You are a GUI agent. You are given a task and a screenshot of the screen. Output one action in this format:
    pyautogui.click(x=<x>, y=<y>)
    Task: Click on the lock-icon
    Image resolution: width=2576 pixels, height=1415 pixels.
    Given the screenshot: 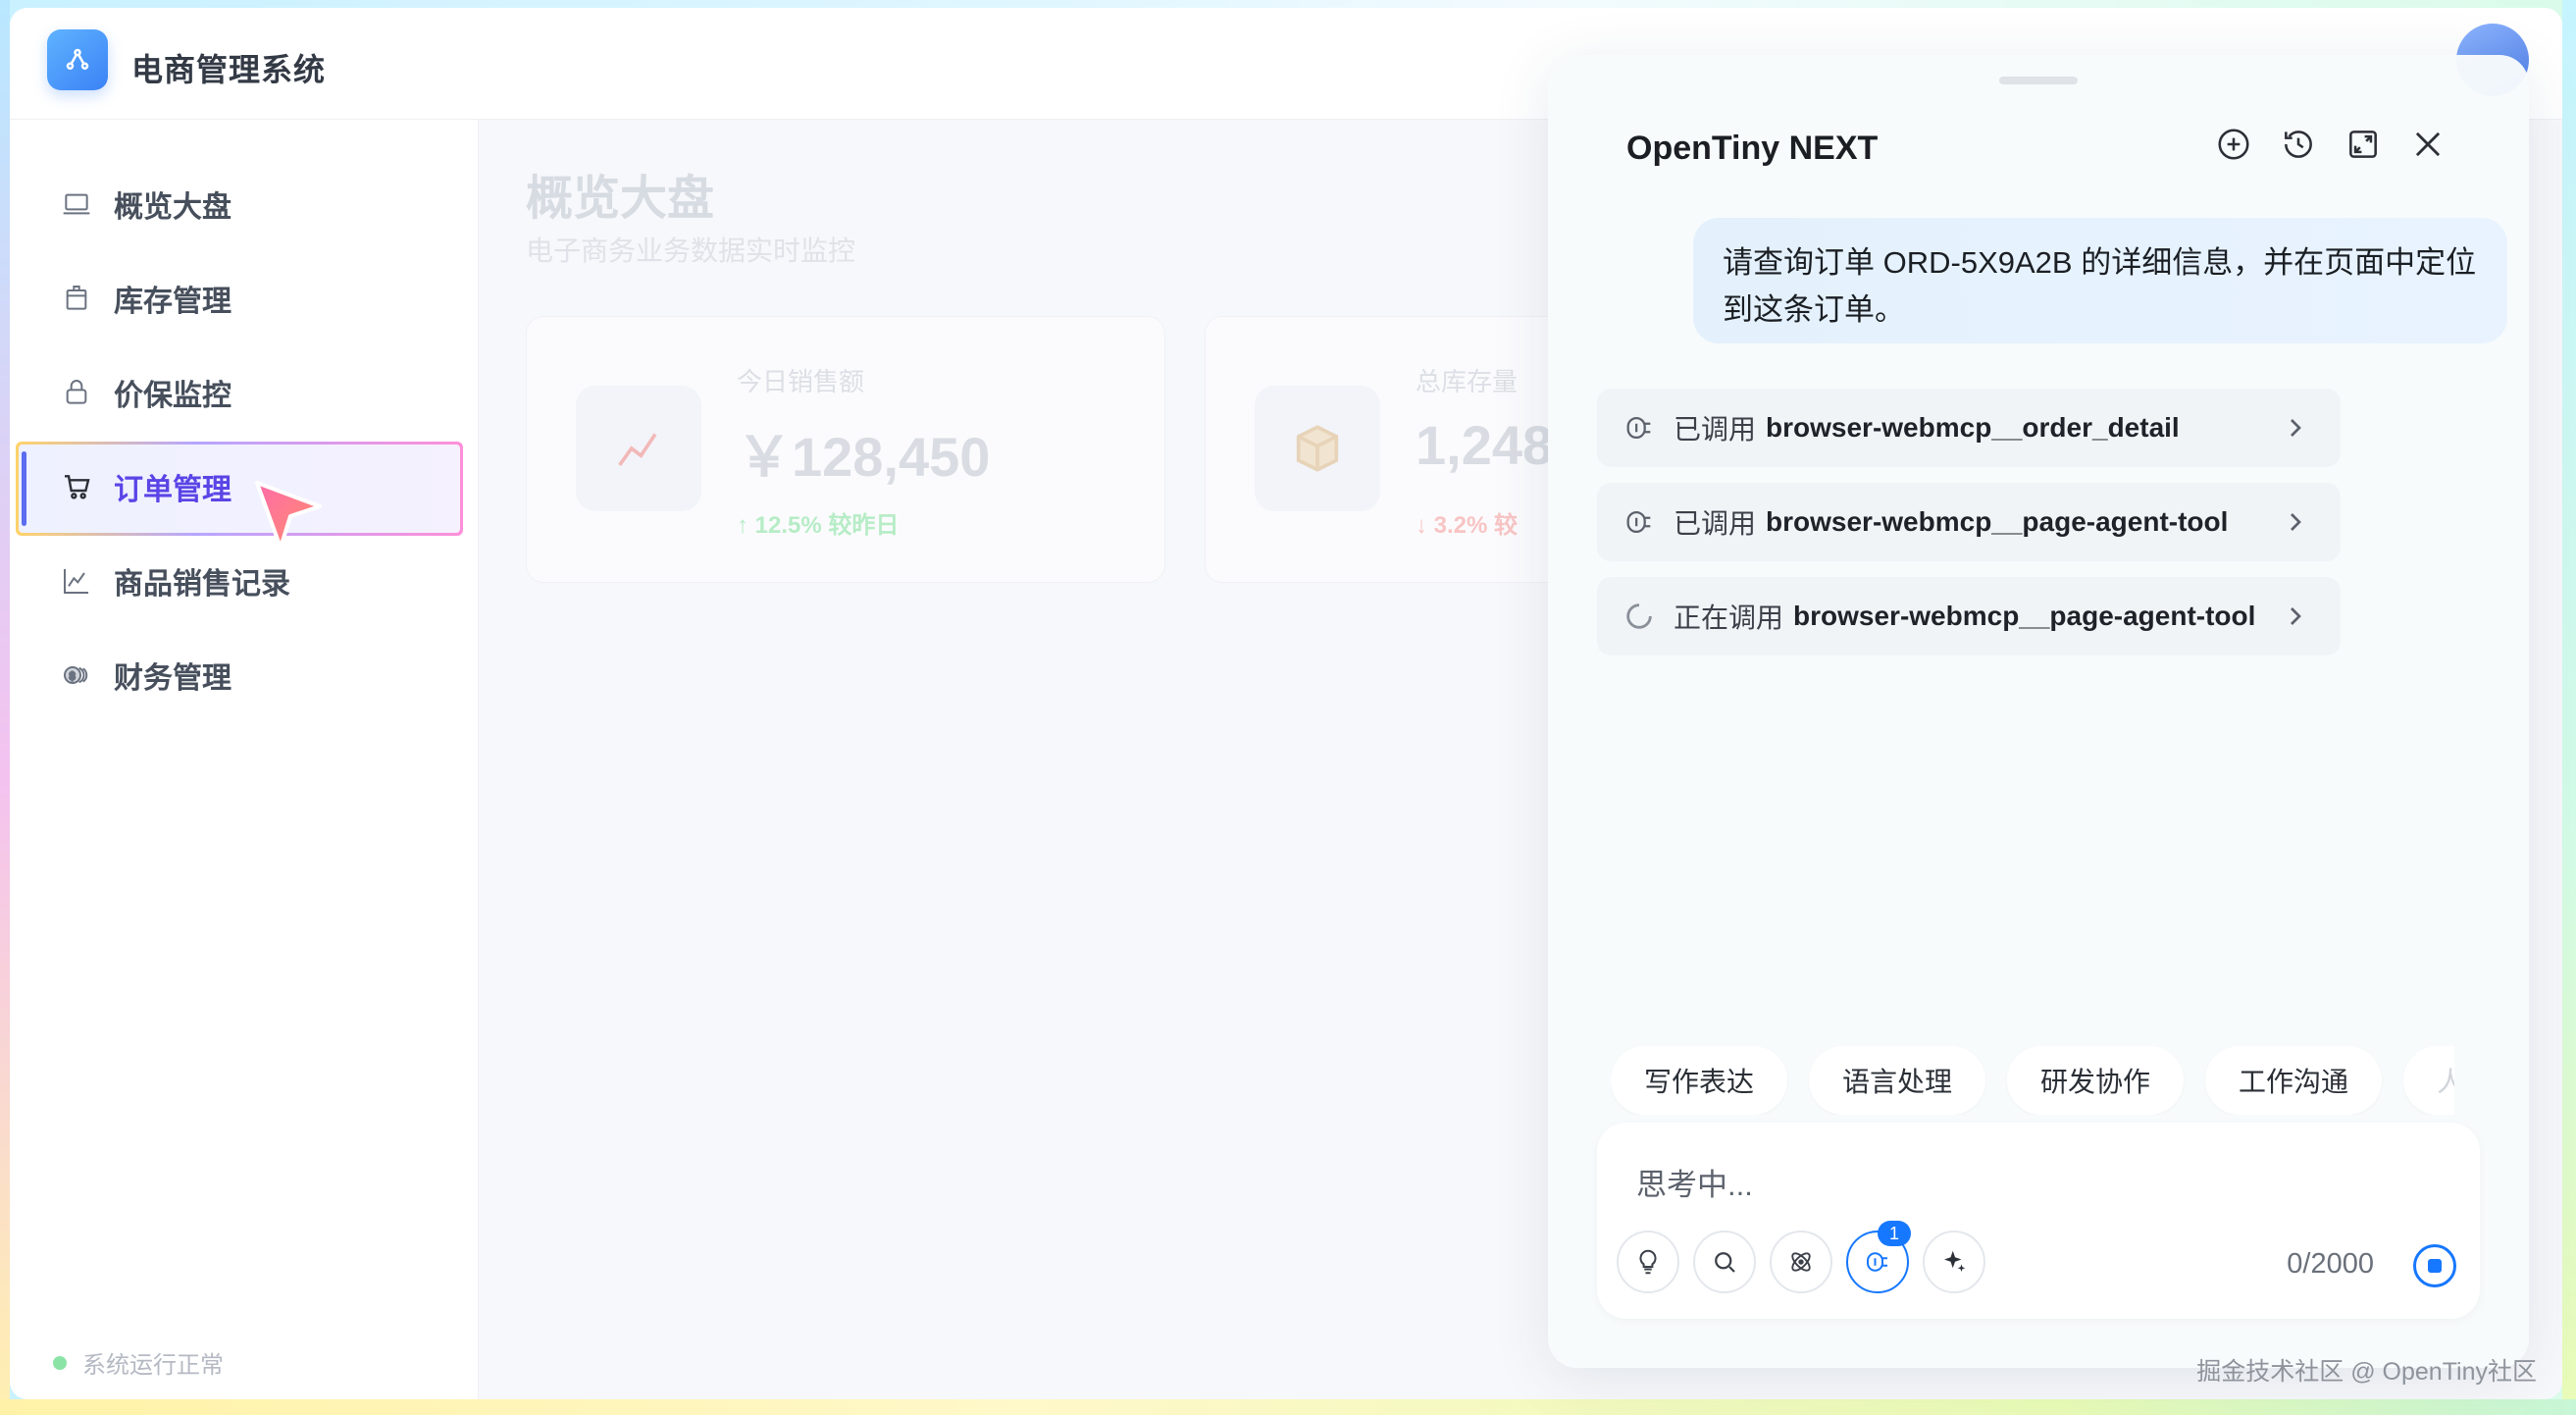 What is the action you would take?
    pyautogui.click(x=76, y=392)
    